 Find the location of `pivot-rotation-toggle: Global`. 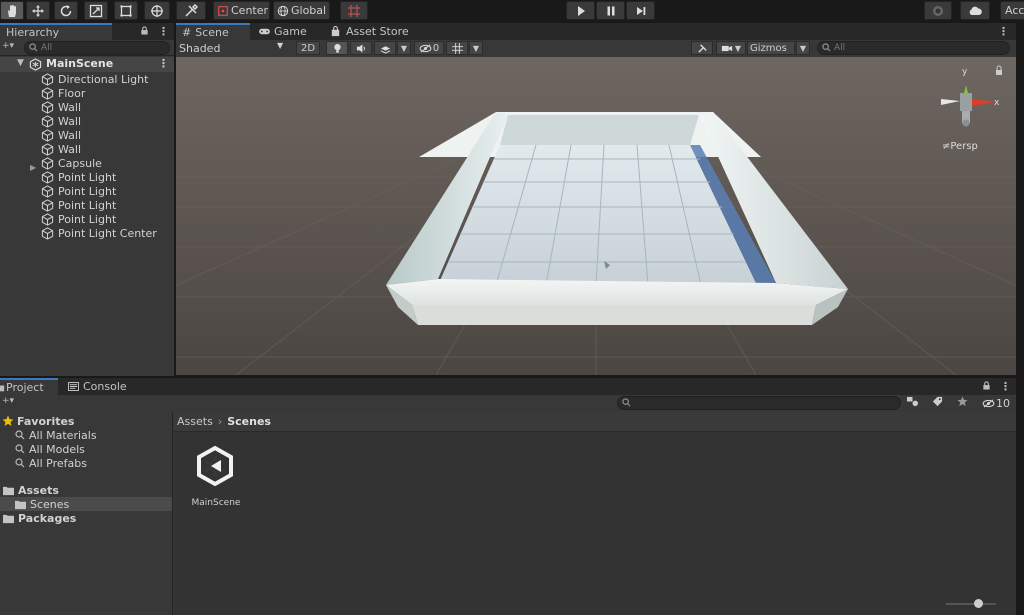

pivot-rotation-toggle: Global is located at coordinates (301, 10).